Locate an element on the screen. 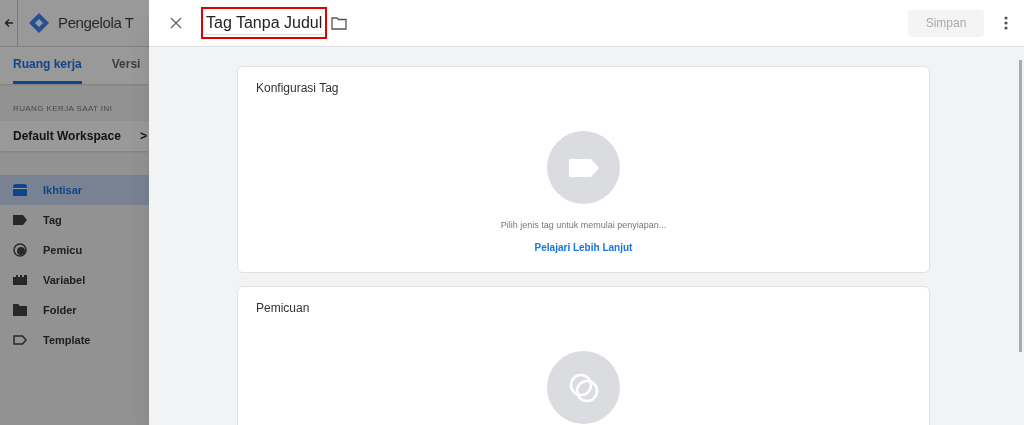 The image size is (1024, 425). card-title: Konfigurasi Tag is located at coordinates (297, 88).